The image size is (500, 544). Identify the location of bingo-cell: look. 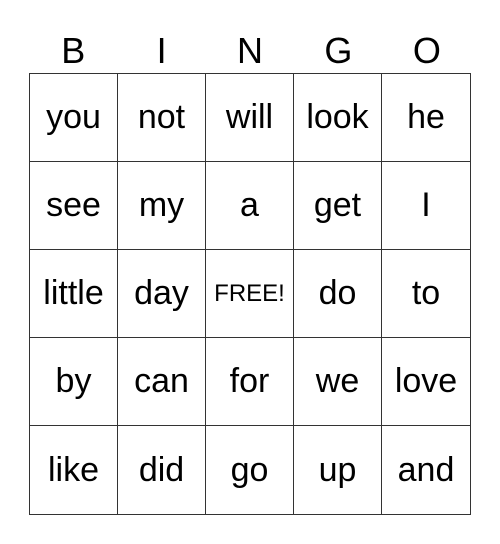
(338, 118).